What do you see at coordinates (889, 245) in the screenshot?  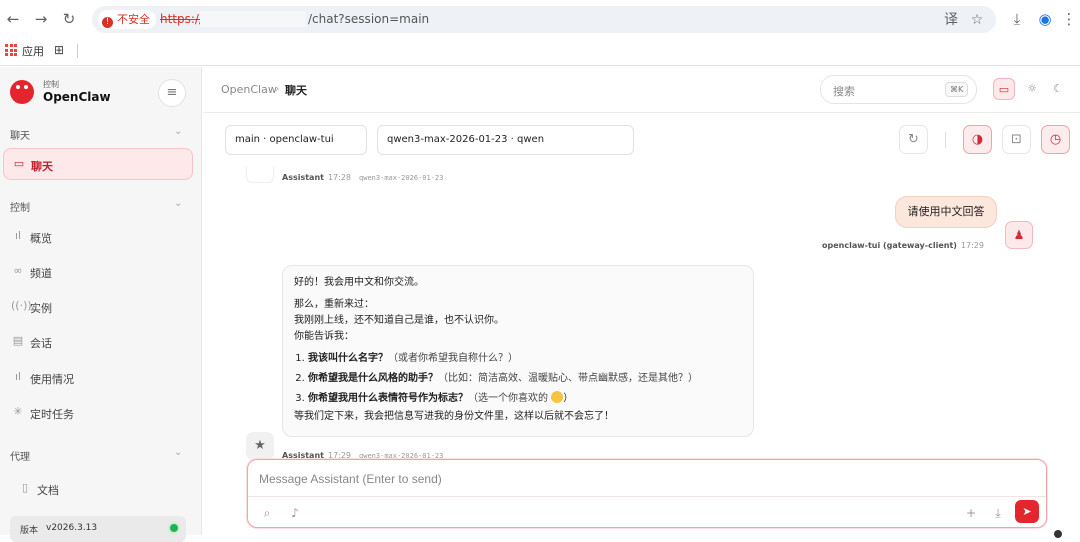 I see `message-sender: openclaw-tui (gateway-client)` at bounding box center [889, 245].